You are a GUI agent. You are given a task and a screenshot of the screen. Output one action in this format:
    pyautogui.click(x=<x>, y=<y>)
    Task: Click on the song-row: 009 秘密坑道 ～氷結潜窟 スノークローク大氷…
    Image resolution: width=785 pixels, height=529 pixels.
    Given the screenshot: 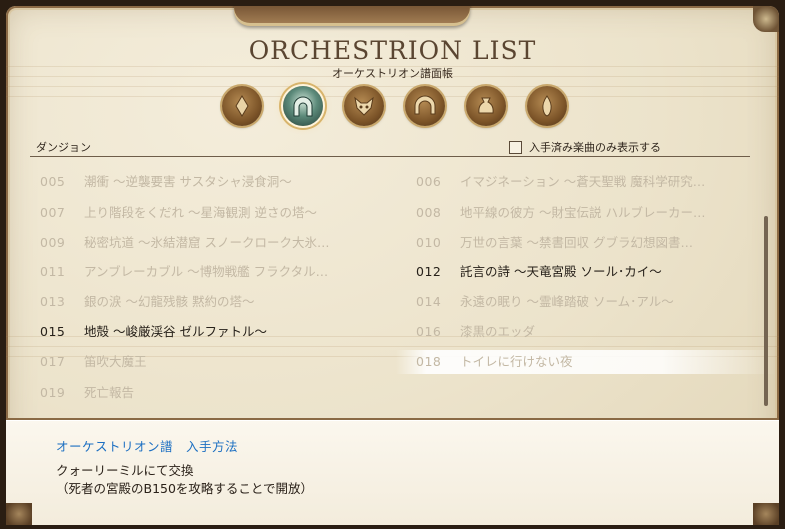 What is the action you would take?
    pyautogui.click(x=205, y=243)
    